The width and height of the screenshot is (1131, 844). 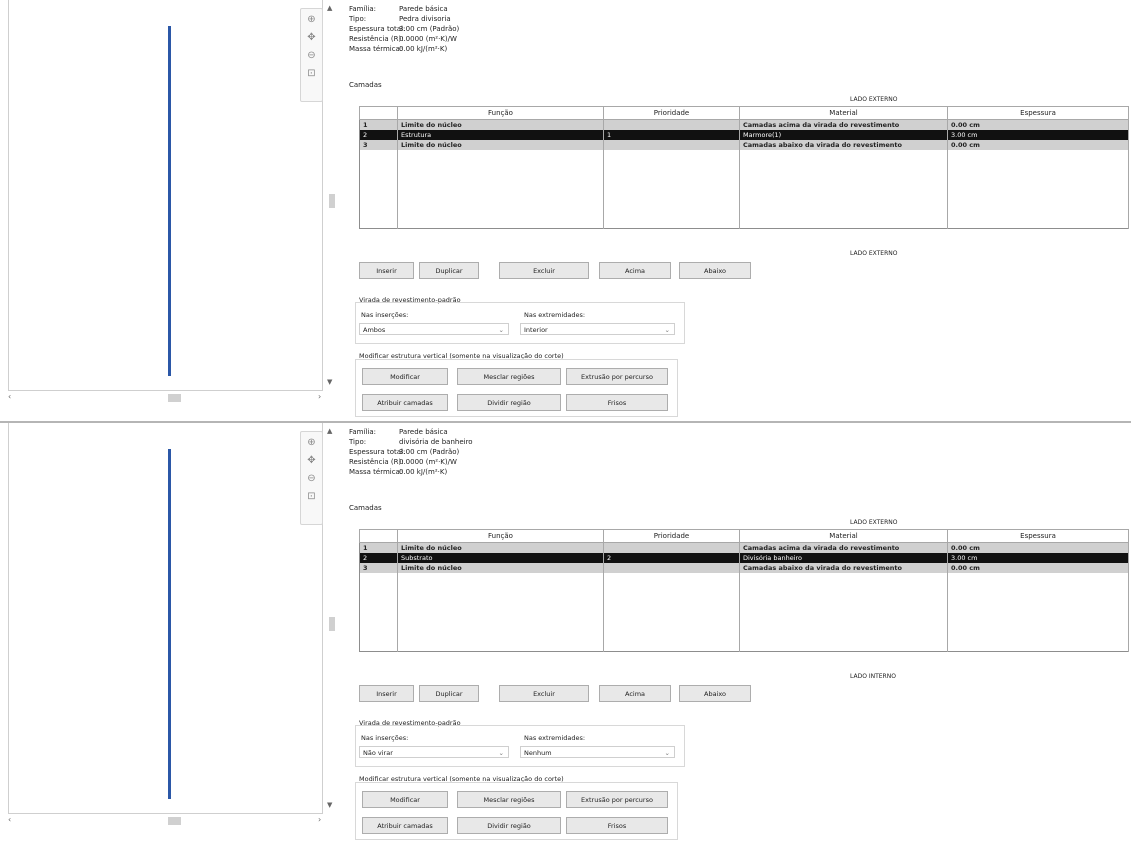 I want to click on familia-label: Família:, so click(x=362, y=432).